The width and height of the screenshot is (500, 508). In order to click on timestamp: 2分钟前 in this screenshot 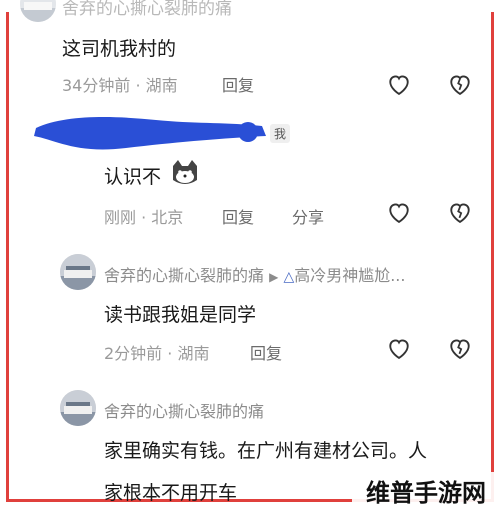, I will do `click(133, 353)`.